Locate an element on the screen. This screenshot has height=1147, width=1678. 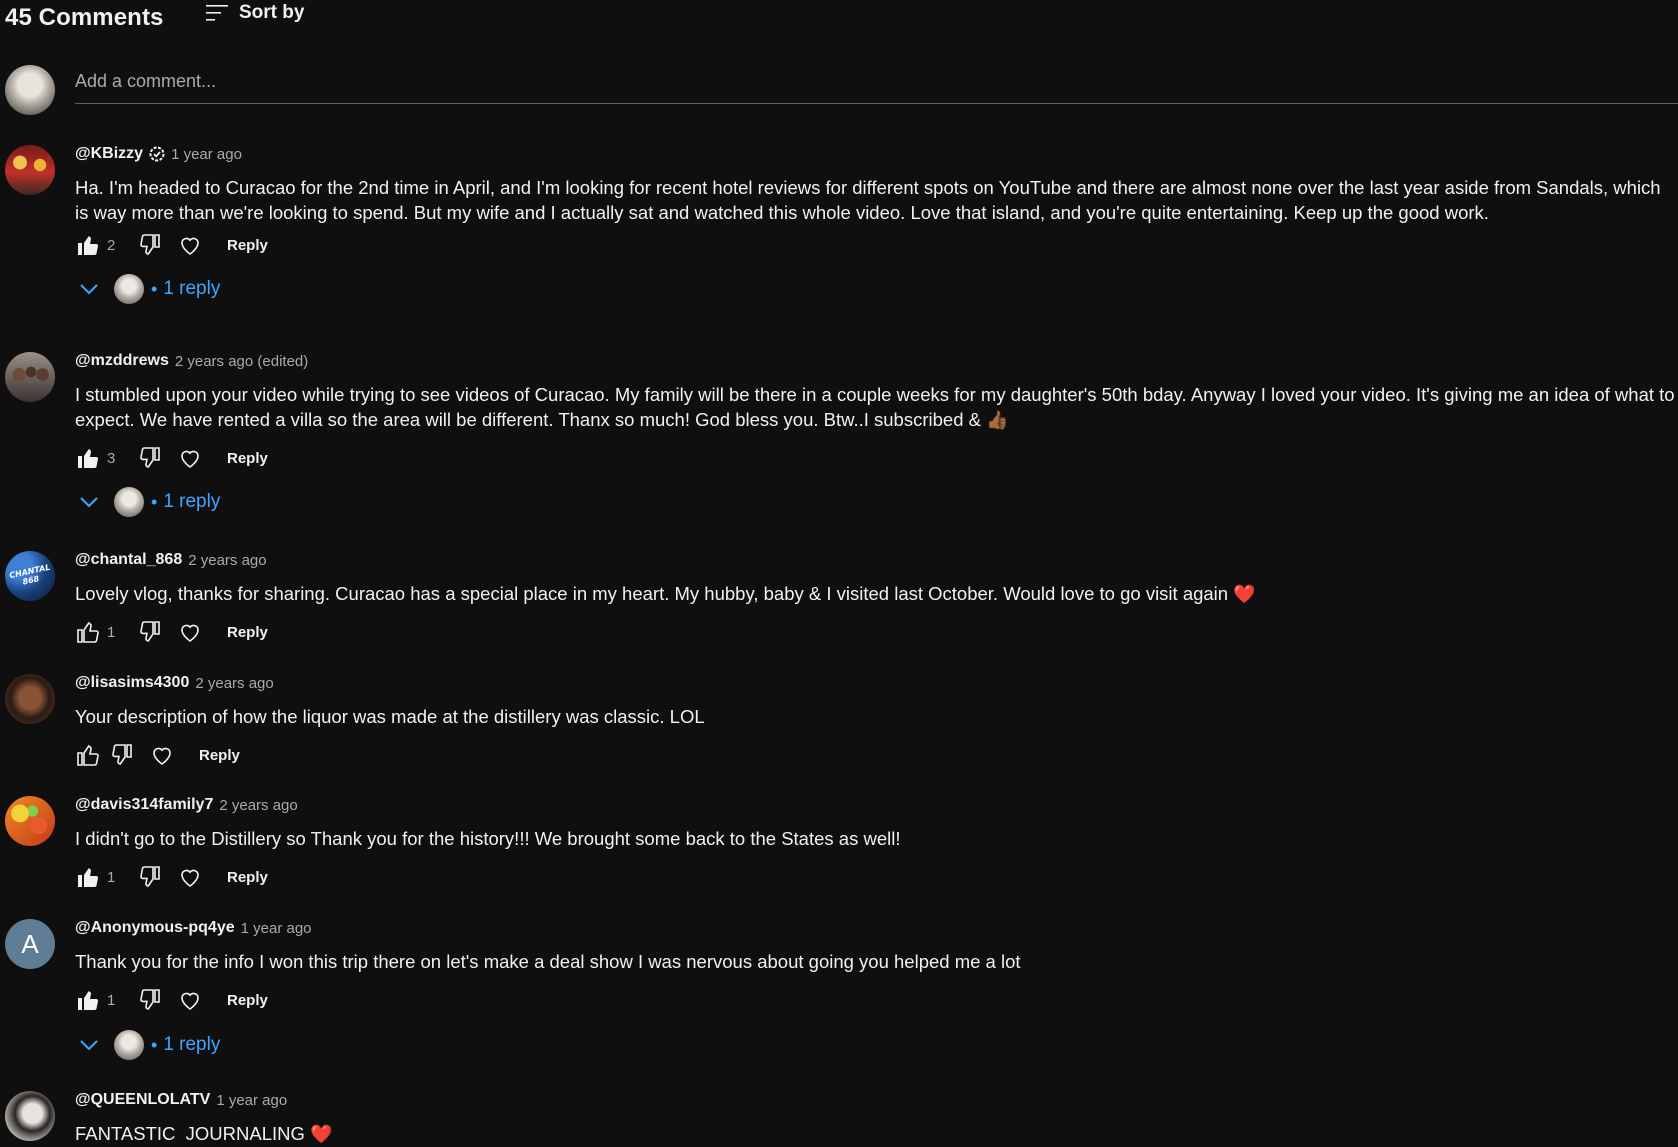
add-comment-row is located at coordinates (841, 91).